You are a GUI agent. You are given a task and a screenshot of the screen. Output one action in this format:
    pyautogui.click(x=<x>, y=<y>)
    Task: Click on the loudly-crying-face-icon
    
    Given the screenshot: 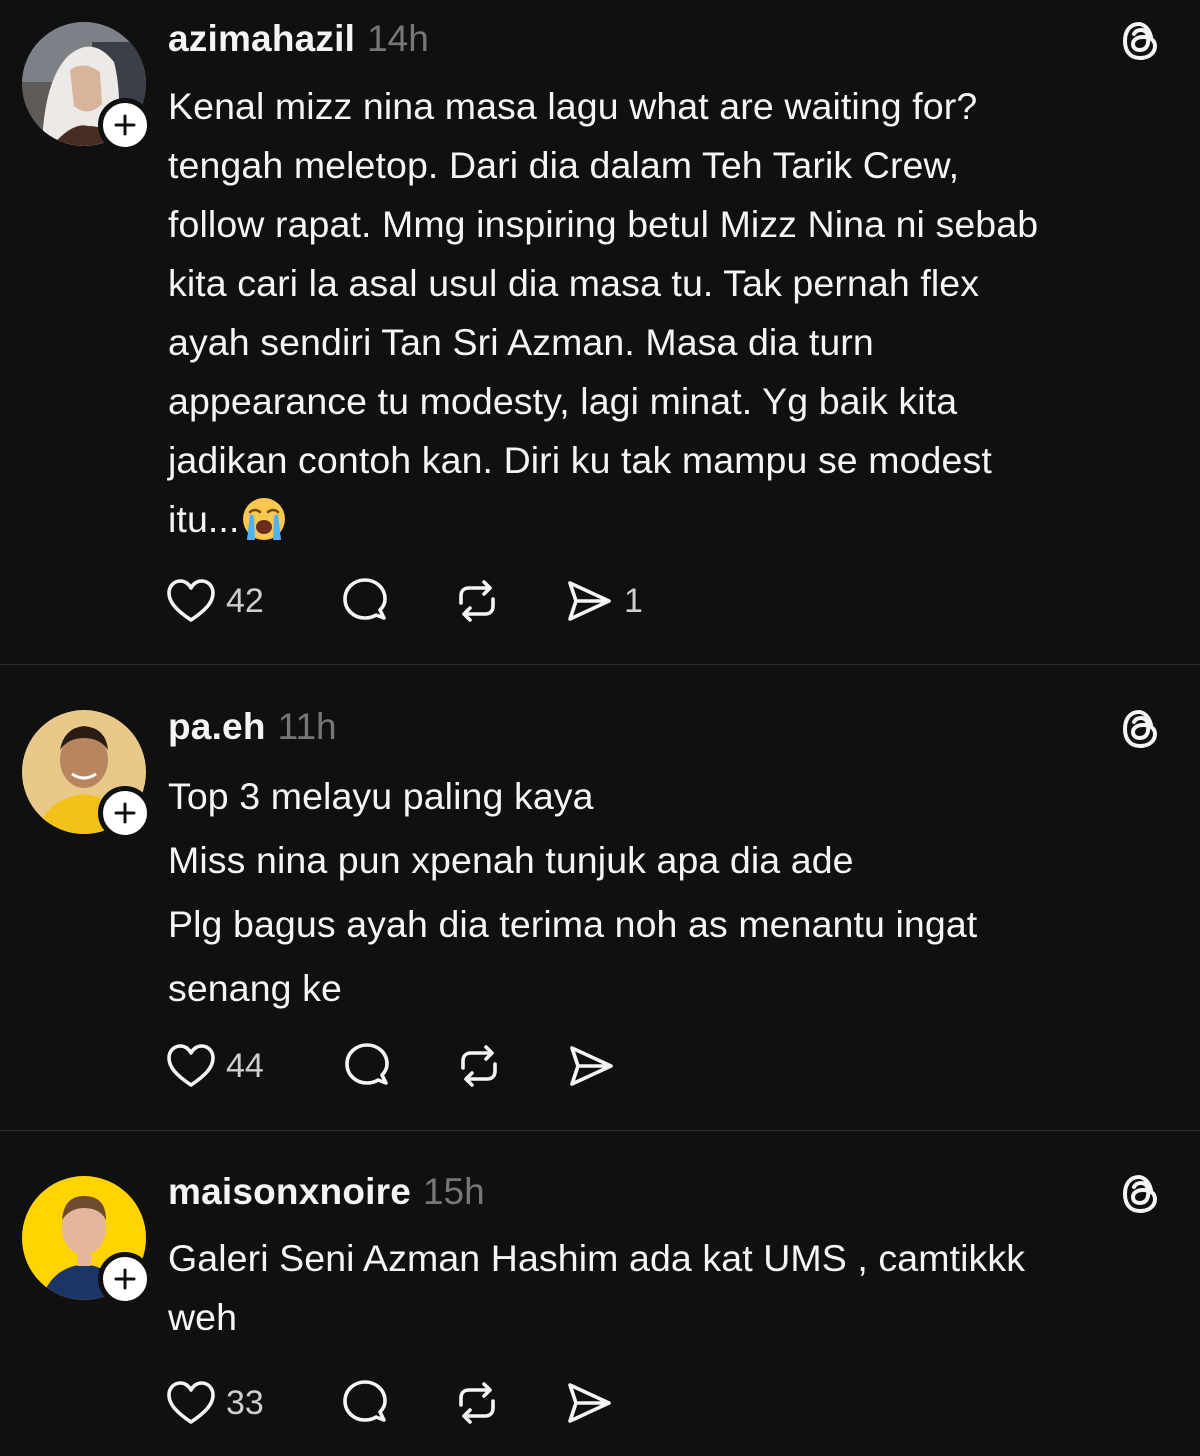 What is the action you would take?
    pyautogui.click(x=264, y=519)
    